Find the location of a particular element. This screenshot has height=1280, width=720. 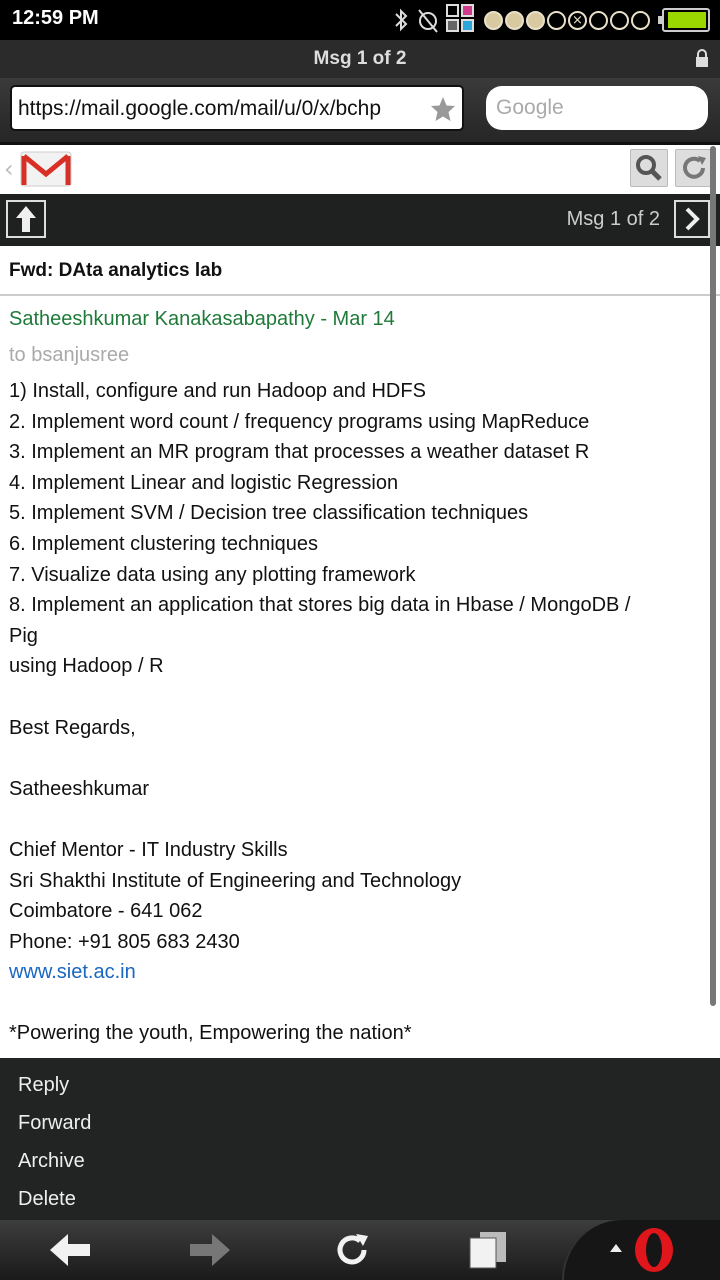

chevron-right-icon is located at coordinates (692, 219).